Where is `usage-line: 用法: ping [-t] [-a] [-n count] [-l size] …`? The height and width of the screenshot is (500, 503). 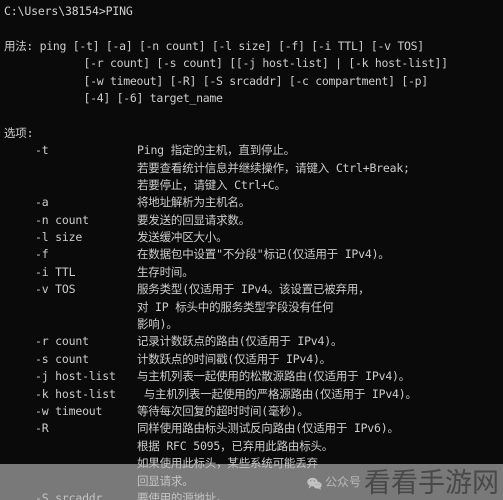
usage-line: 用法: ping [-t] [-a] [-n count] [-l size] … is located at coordinates (214, 45).